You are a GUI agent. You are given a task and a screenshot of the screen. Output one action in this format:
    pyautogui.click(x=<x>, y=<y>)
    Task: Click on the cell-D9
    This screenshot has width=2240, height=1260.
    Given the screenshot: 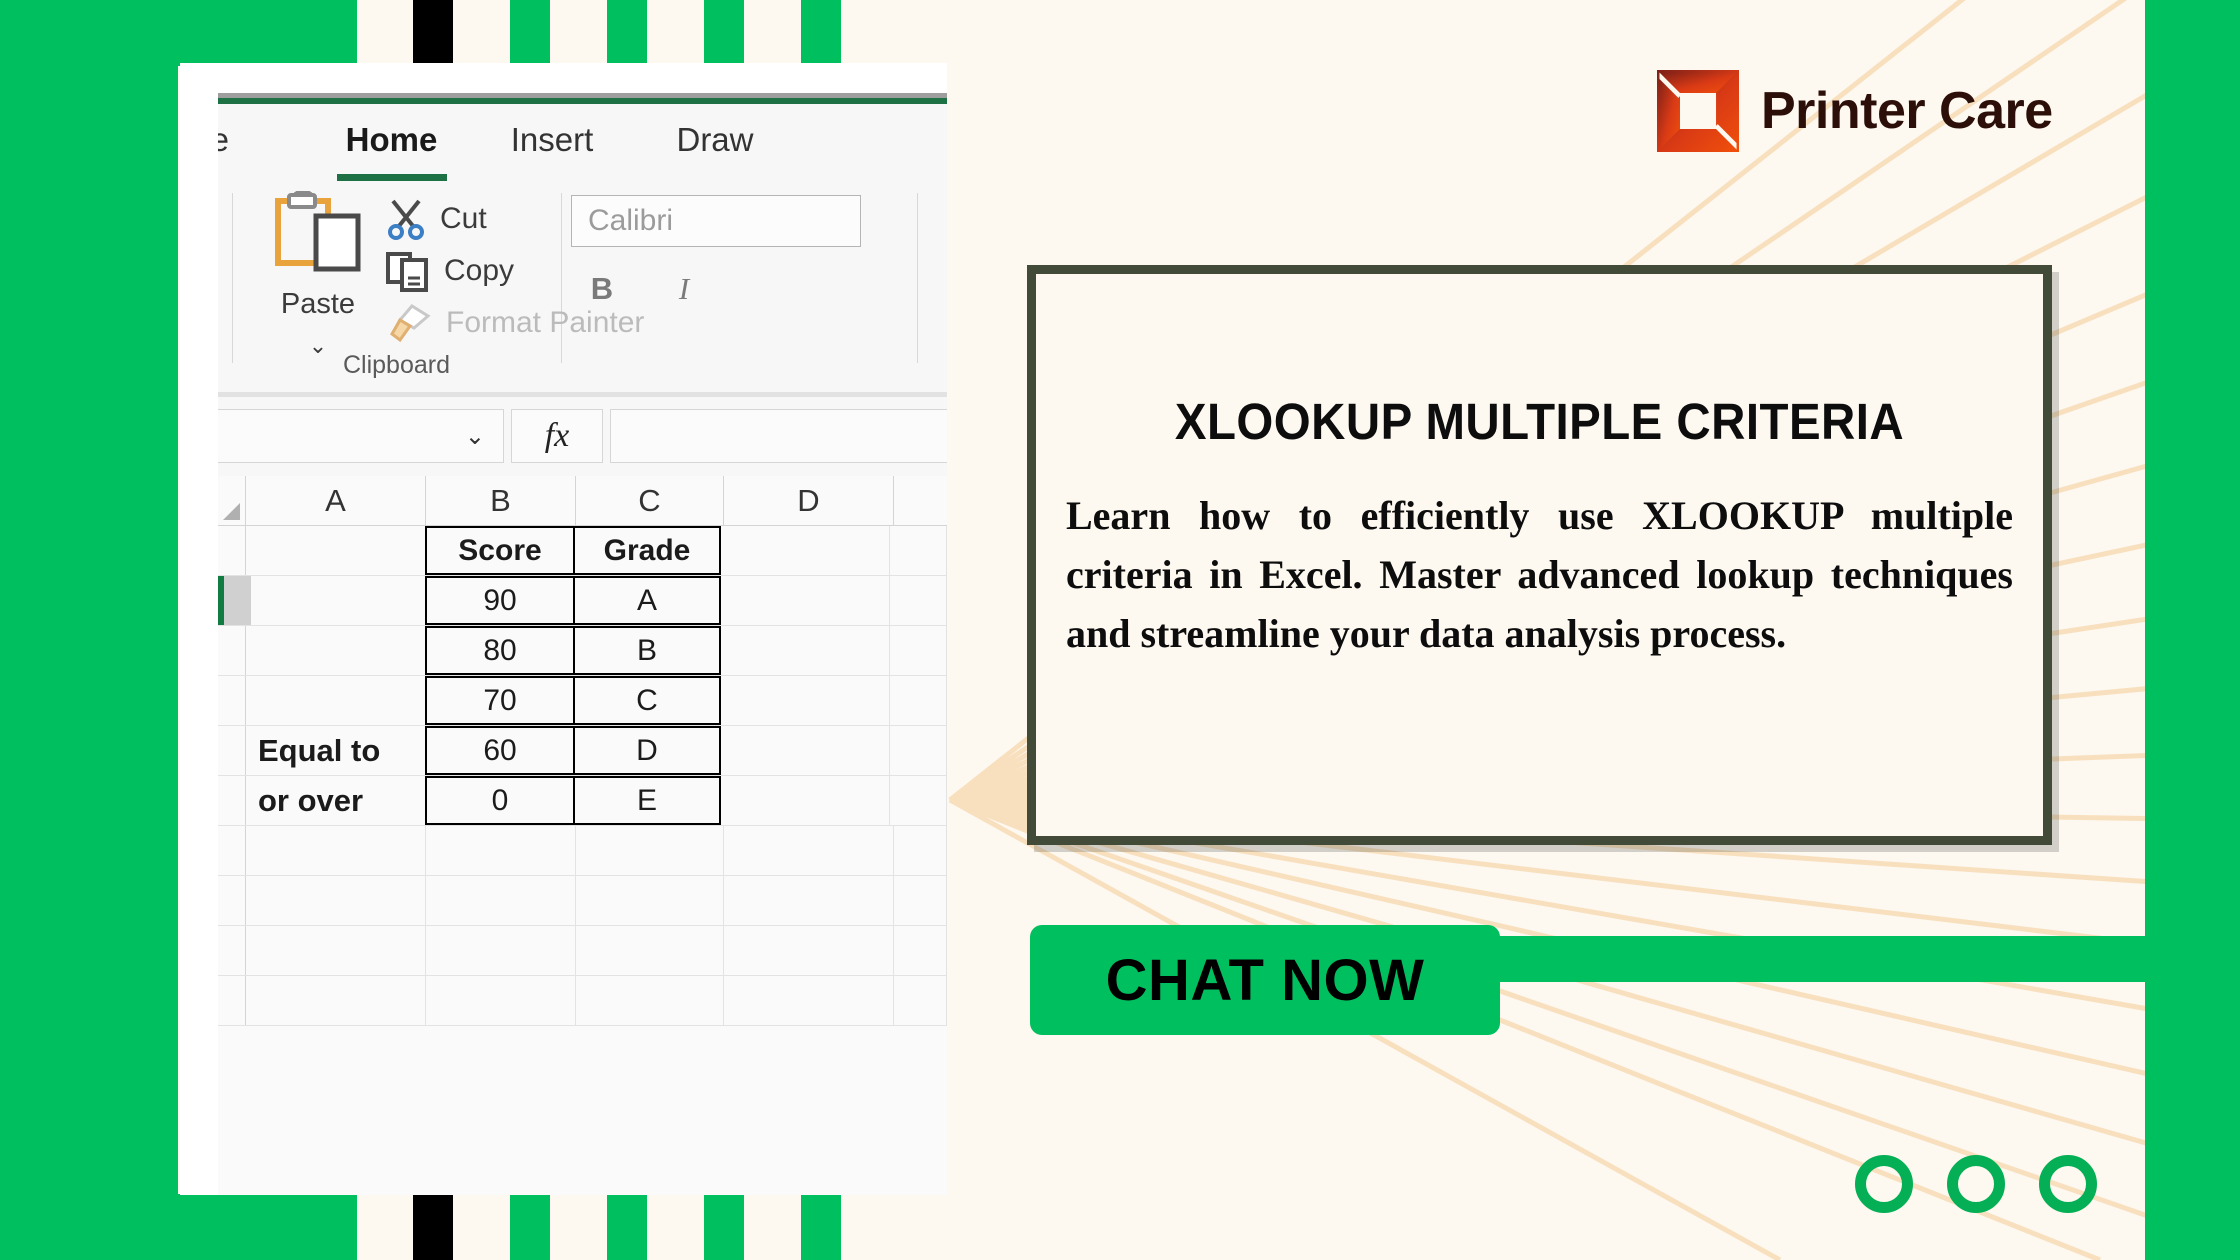 What is the action you would take?
    pyautogui.click(x=809, y=950)
    